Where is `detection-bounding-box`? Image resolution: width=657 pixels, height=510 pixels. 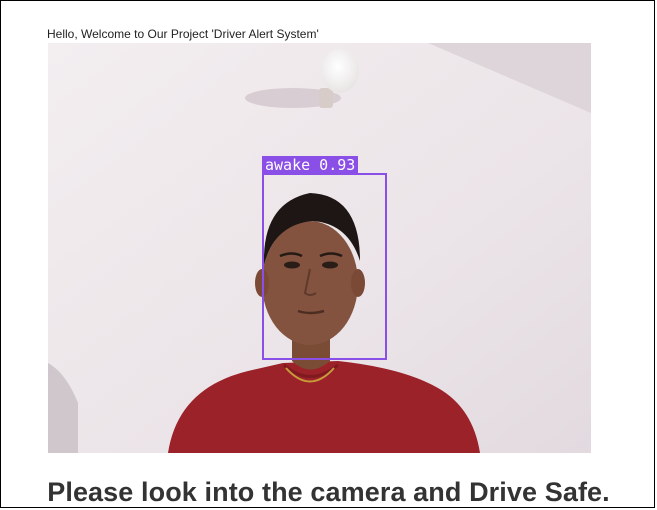 detection-bounding-box is located at coordinates (324, 266).